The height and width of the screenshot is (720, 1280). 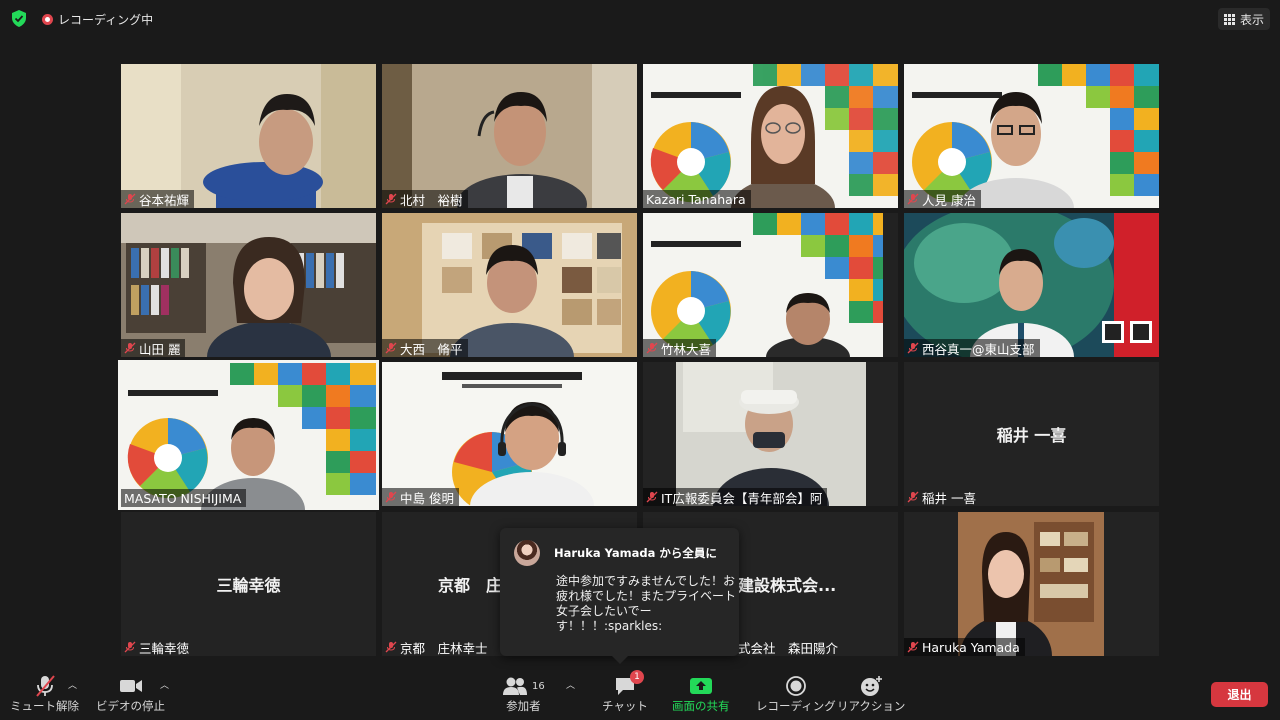 I want to click on video-button: ビデオの停止, so click(x=130, y=694).